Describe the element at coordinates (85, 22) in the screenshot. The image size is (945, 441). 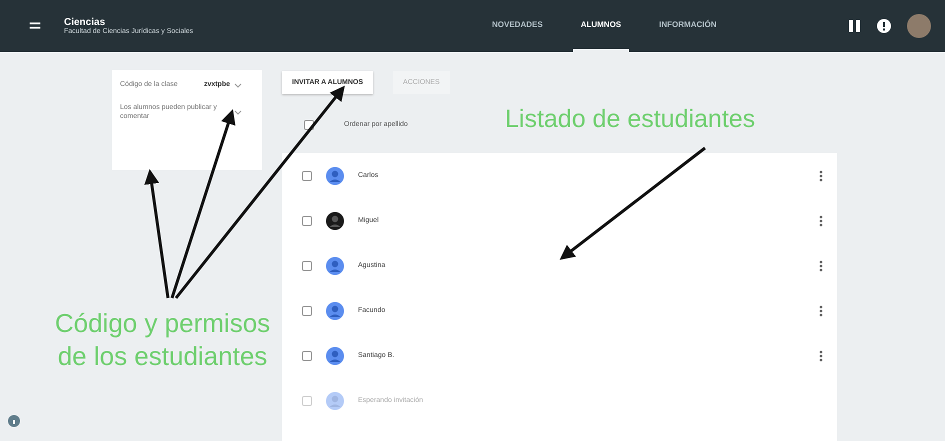
I see `class-title: Ciencias` at that location.